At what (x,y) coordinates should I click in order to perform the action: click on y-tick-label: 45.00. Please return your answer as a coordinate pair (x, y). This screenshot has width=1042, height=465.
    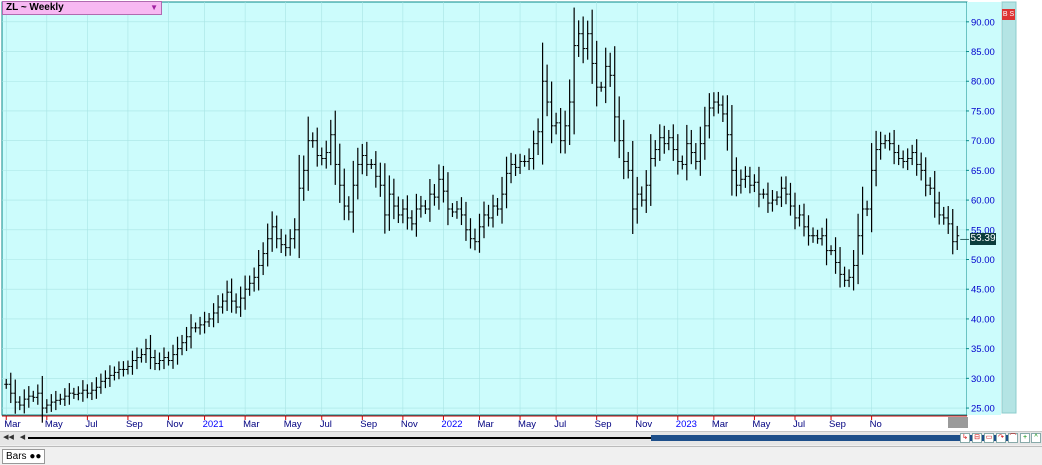
    Looking at the image, I should click on (983, 290).